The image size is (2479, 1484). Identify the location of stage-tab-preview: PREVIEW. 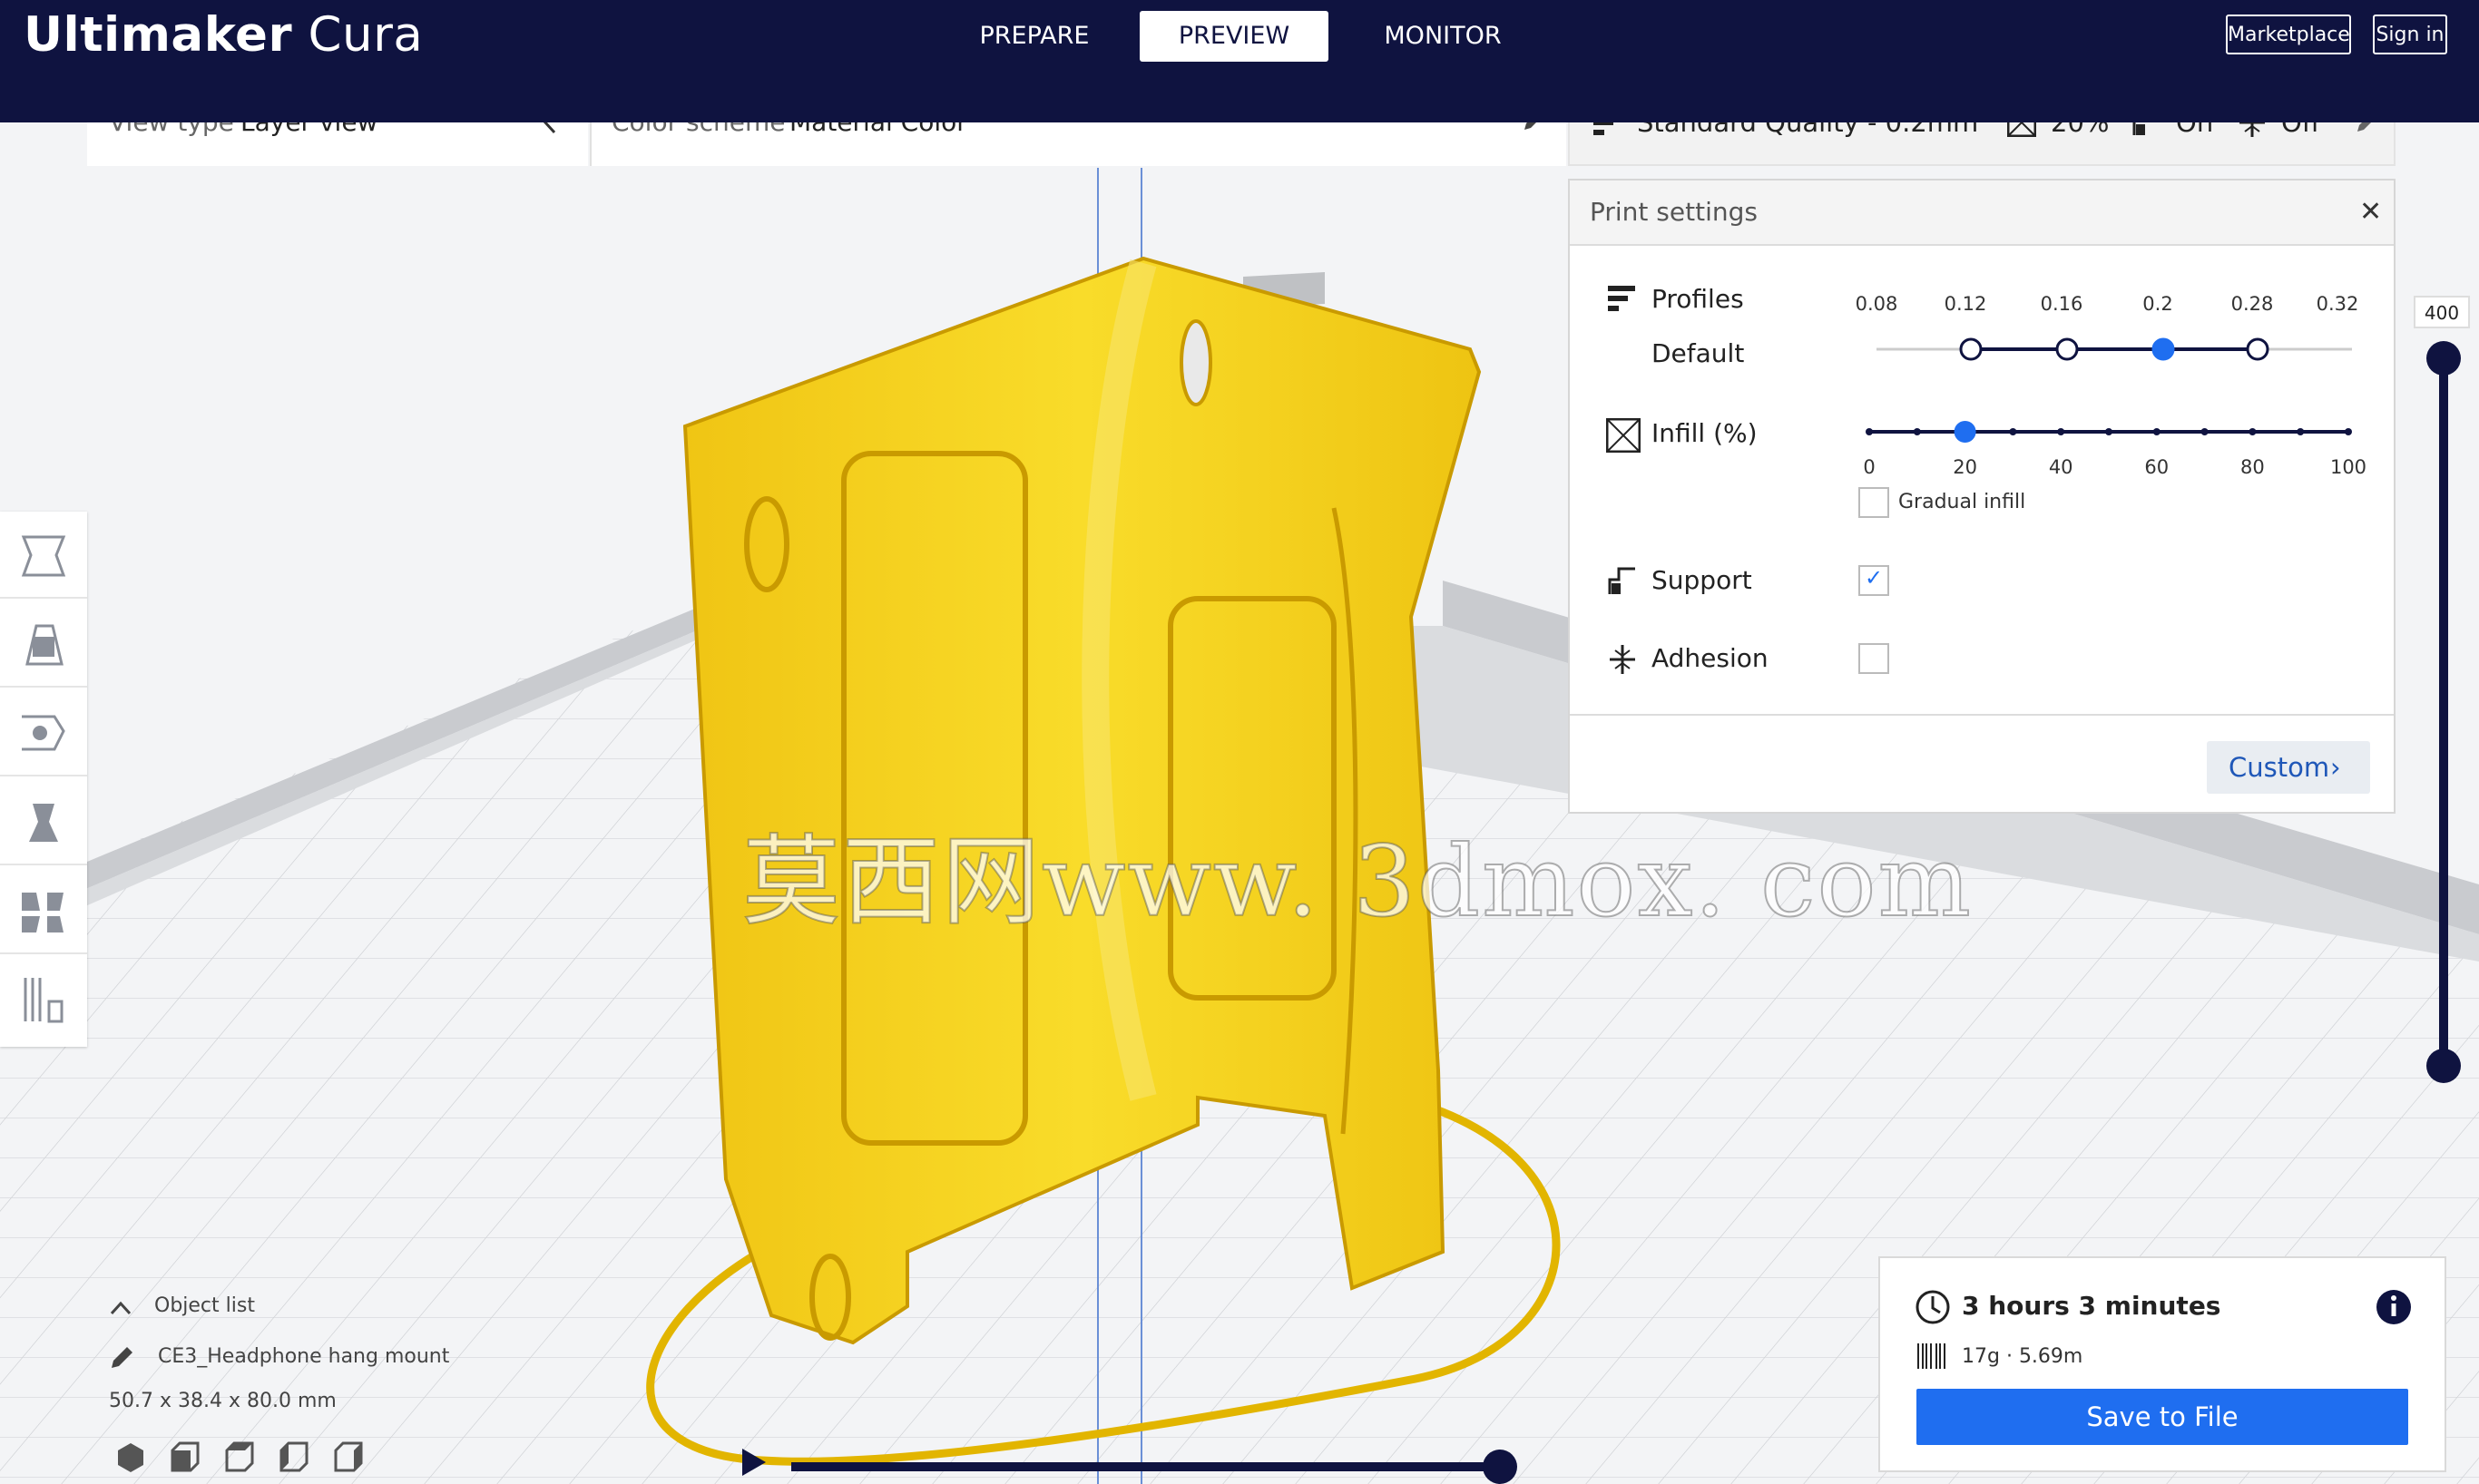
(1234, 36).